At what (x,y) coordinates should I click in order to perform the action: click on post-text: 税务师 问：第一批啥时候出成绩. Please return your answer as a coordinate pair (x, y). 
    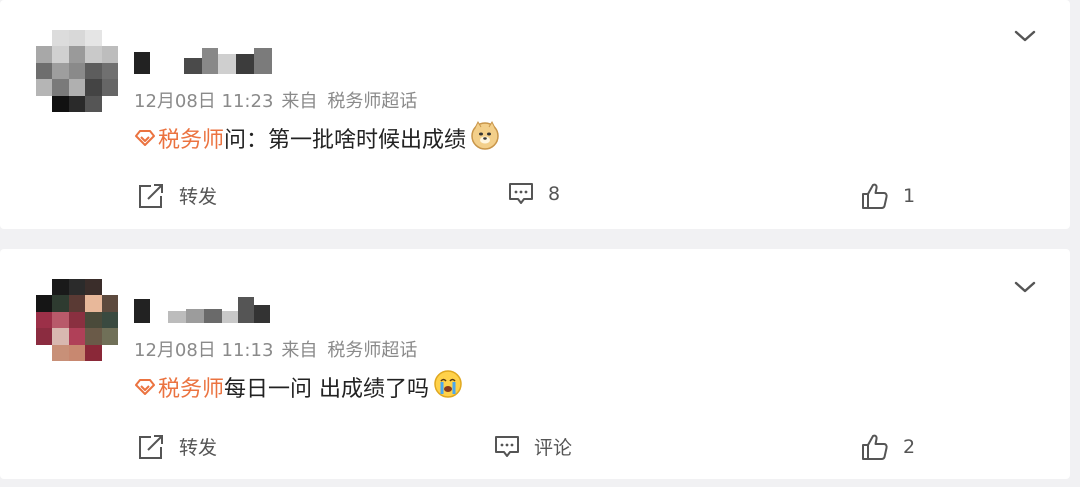
    Looking at the image, I should click on (317, 138).